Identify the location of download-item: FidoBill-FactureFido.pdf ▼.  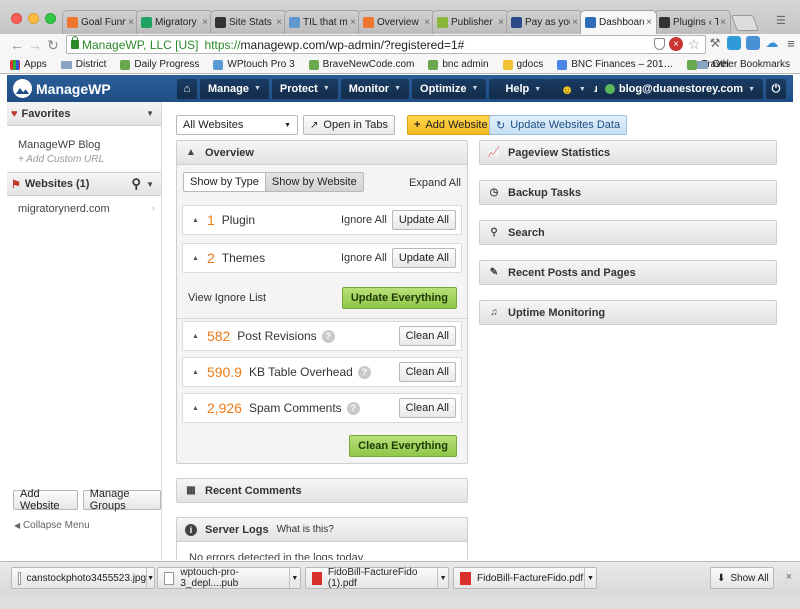
(525, 578).